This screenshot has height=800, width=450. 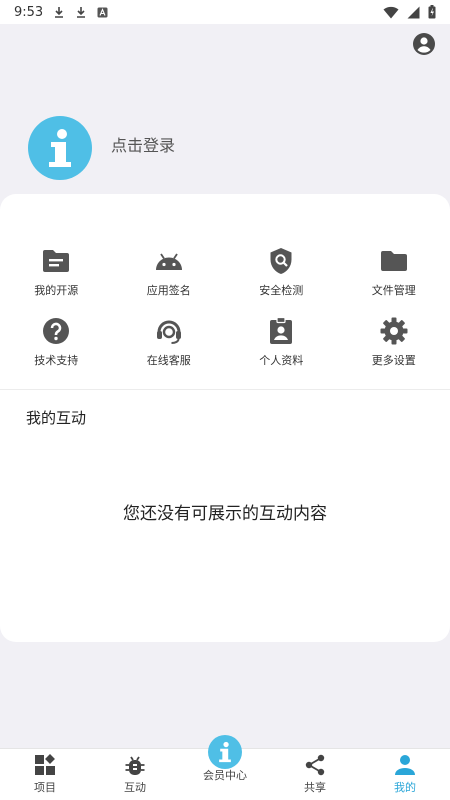 What do you see at coordinates (225, 389) in the screenshot?
I see `divider` at bounding box center [225, 389].